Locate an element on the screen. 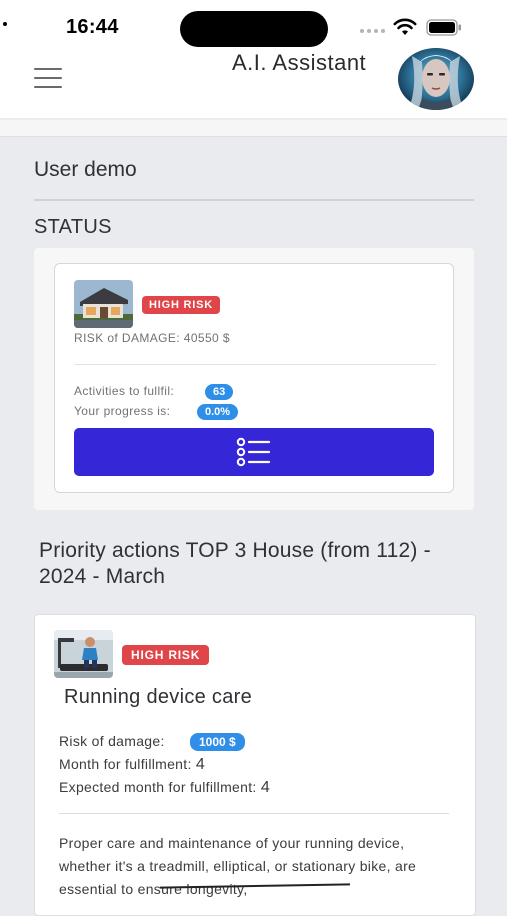  avatar is located at coordinates (436, 79).